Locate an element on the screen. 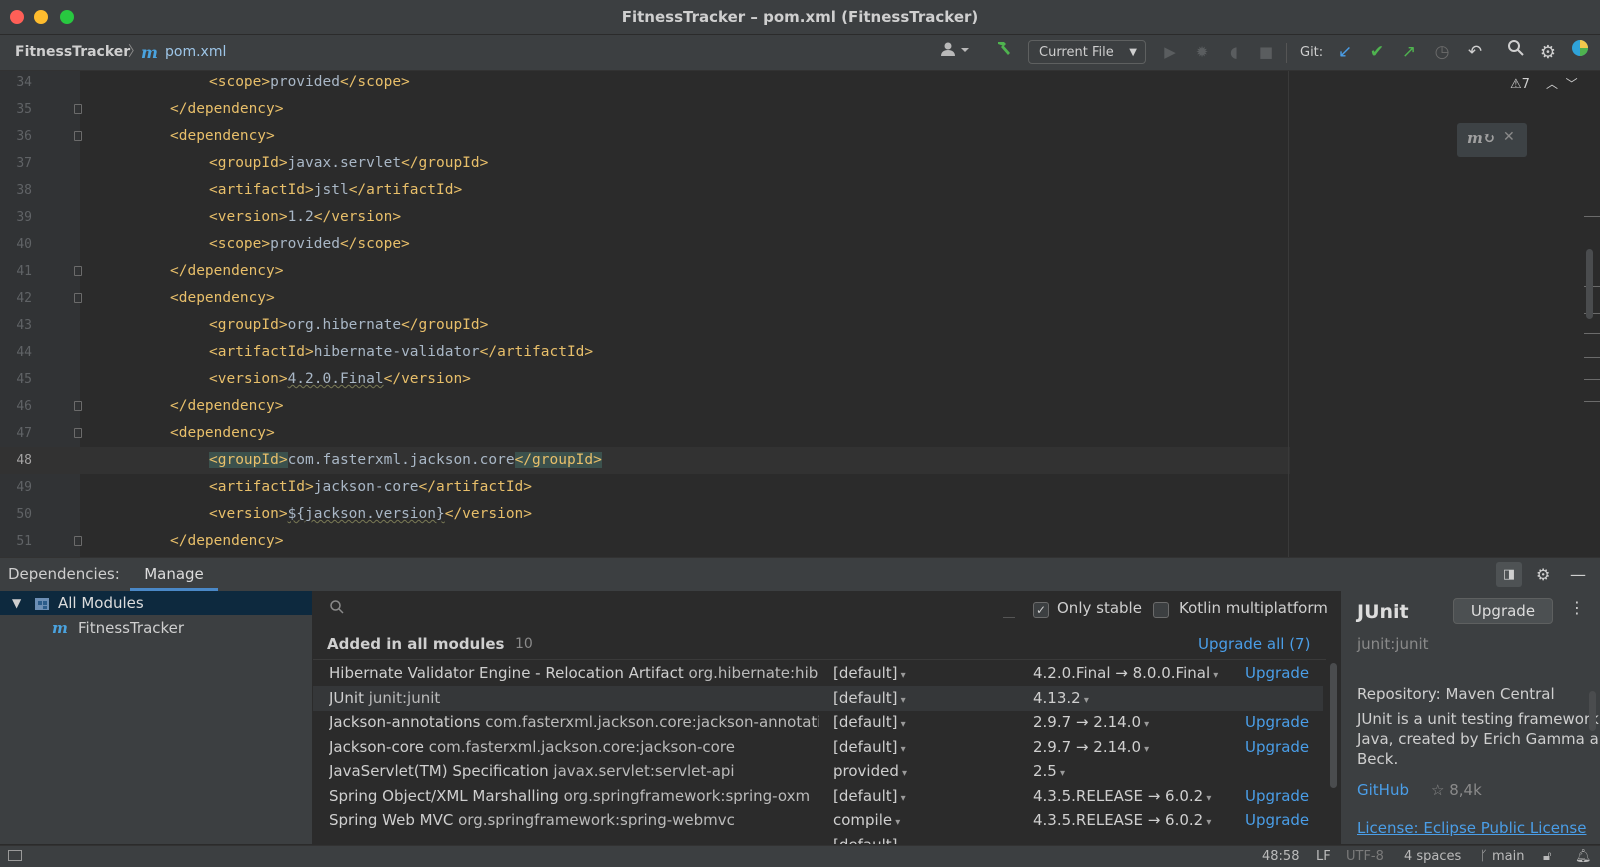 The height and width of the screenshot is (867, 1600). code-line: 42 <dependency> is located at coordinates (645, 298).